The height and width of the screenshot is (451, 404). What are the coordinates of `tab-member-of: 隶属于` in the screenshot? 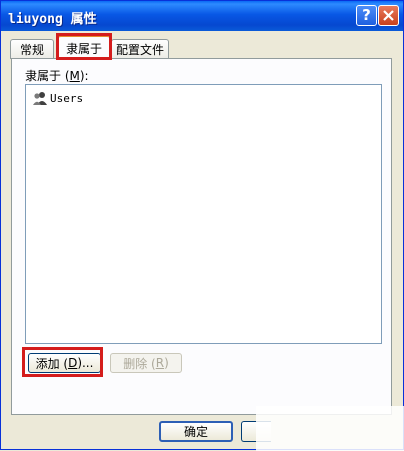 It's located at (84, 47).